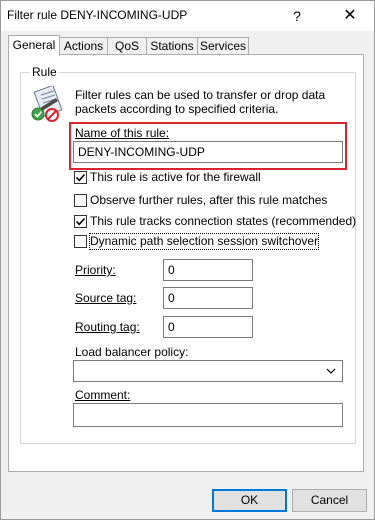 The height and width of the screenshot is (520, 375). Describe the element at coordinates (97, 15) in the screenshot. I see `window-title: Filter rule DENY-INCOMING-UDP` at that location.